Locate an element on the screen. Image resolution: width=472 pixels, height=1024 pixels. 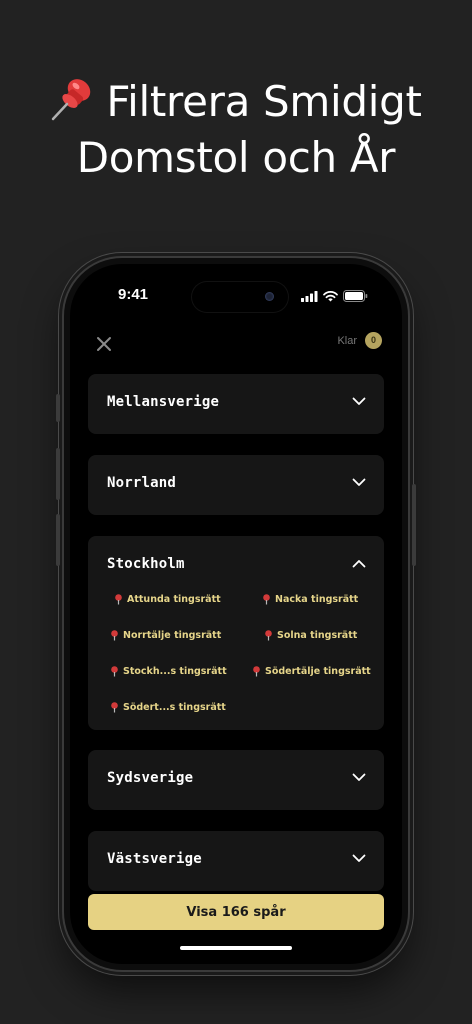
headline: Filtrera Smidigt Domstol och År is located at coordinates (236, 130).